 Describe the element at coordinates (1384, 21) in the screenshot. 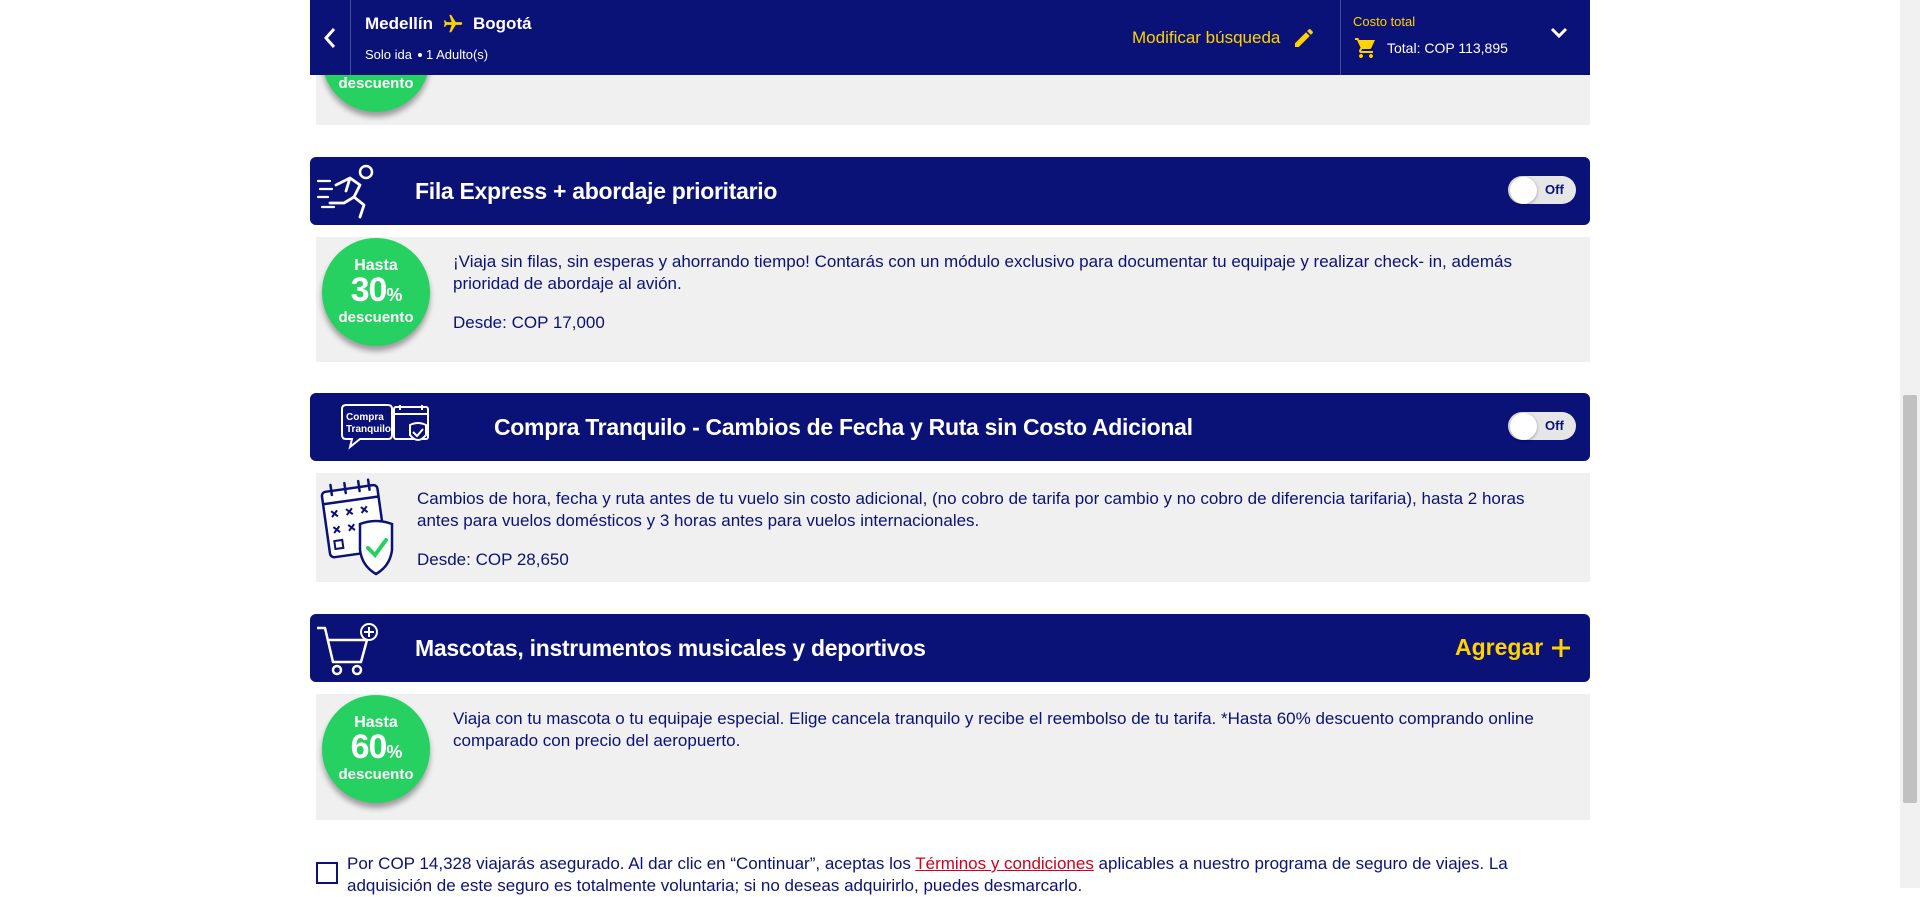

I see `total-cost-label: Costo total` at that location.